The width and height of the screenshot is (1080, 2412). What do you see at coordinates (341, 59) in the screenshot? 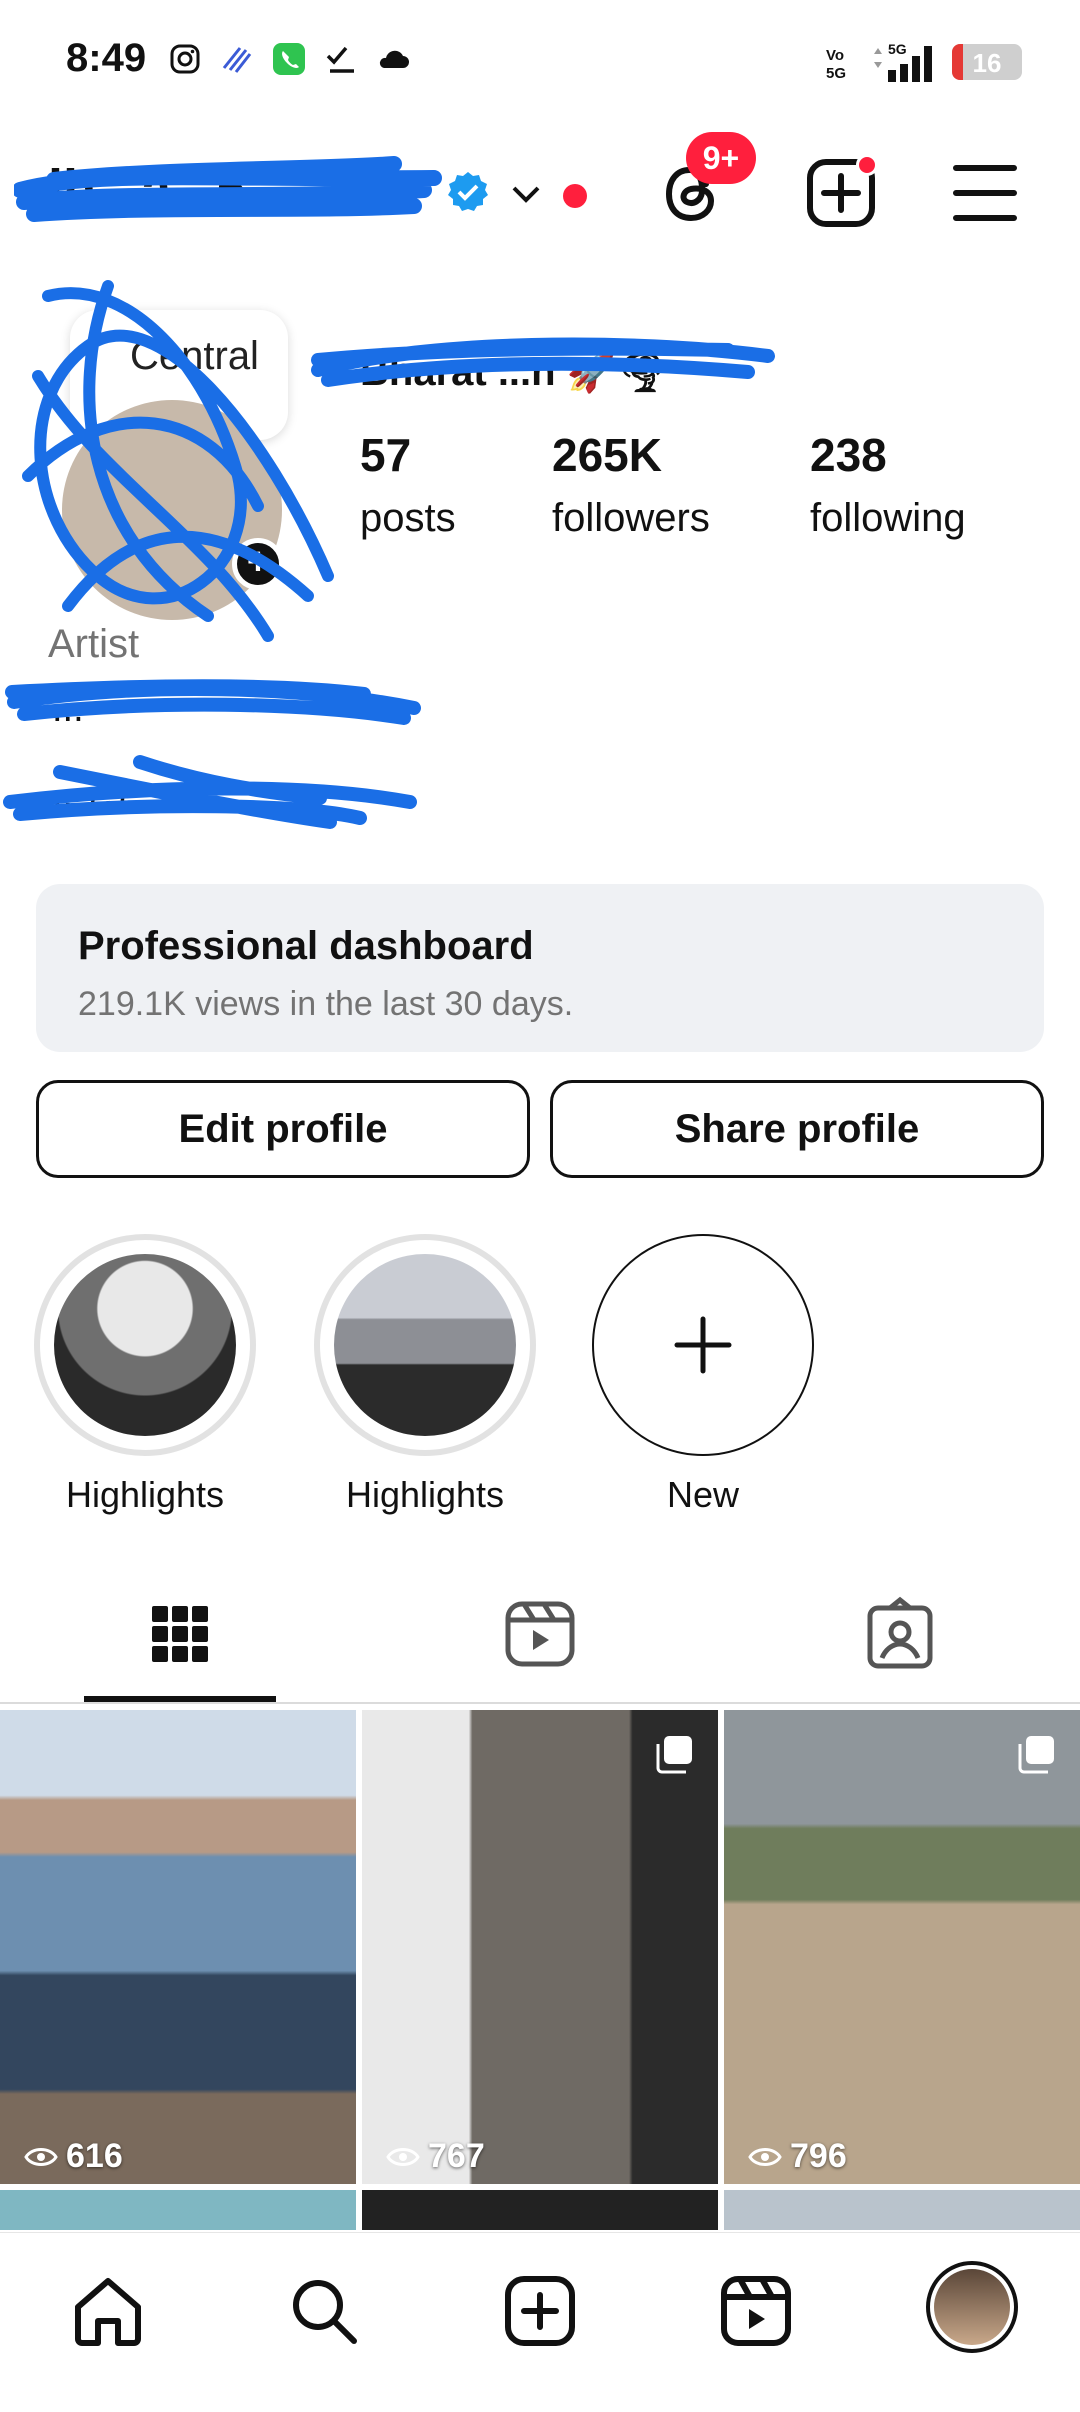
I see `check-icon` at bounding box center [341, 59].